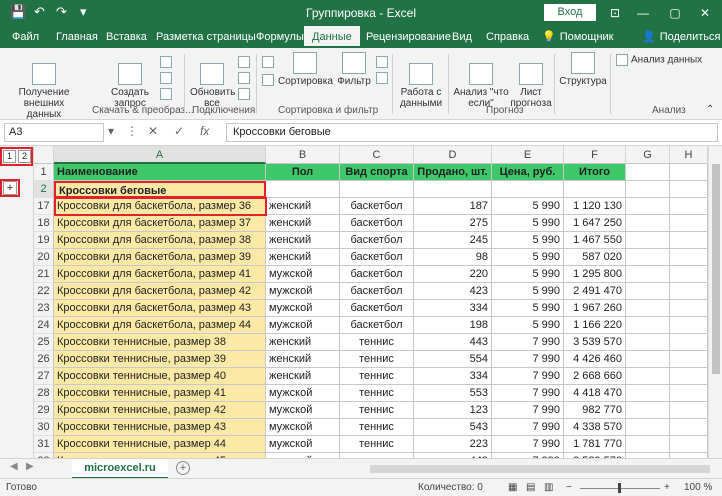  Describe the element at coordinates (354, 69) in the screenshot. I see `filter-button: Фильтр` at that location.